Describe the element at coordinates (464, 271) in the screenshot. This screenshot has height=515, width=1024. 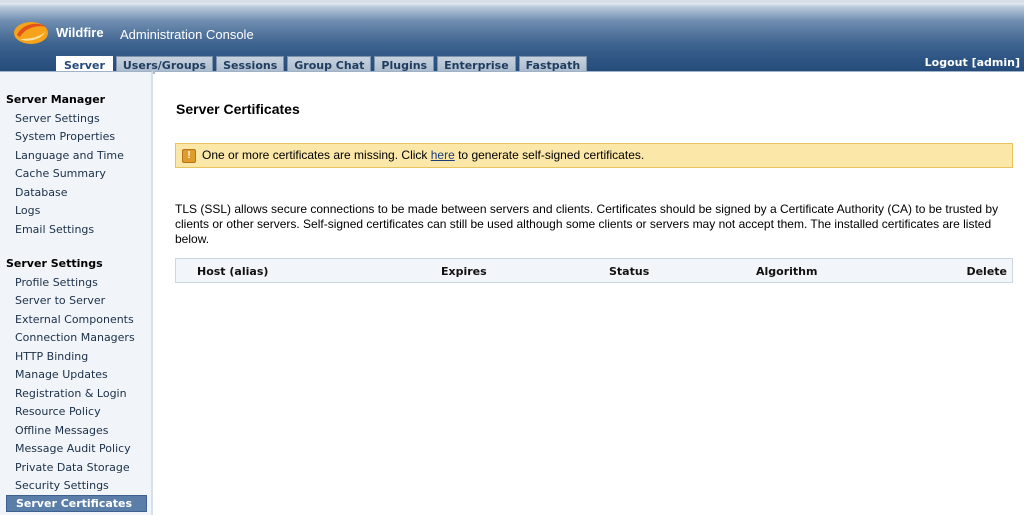
I see `column-expires: Expires` at that location.